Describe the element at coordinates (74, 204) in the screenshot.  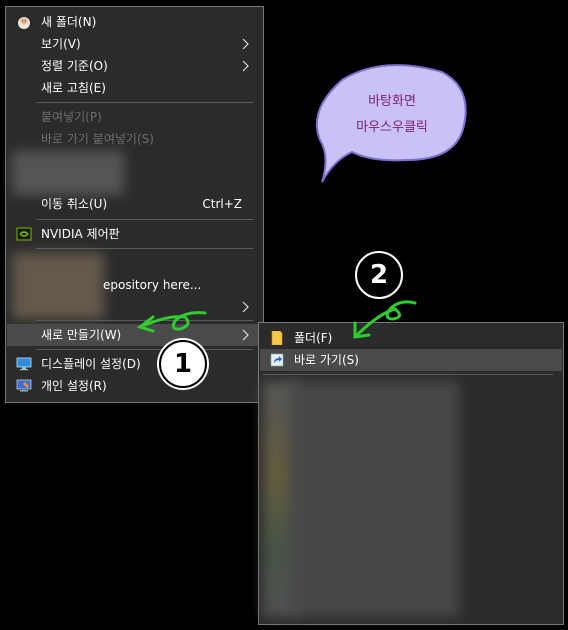
I see `menu-item-label: 이동 취소(U)` at that location.